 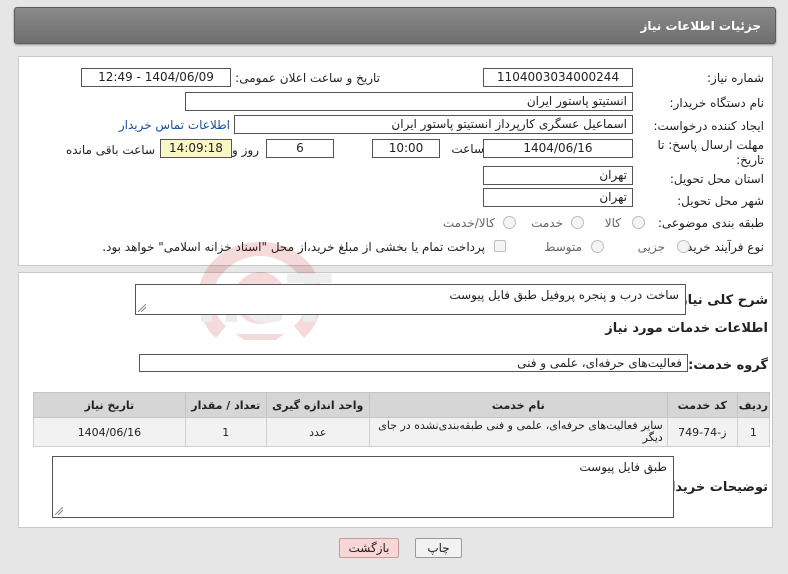 I want to click on service-group-field: فعالیت‌های حرفه‌ای، علمی و فنی, so click(x=413, y=363).